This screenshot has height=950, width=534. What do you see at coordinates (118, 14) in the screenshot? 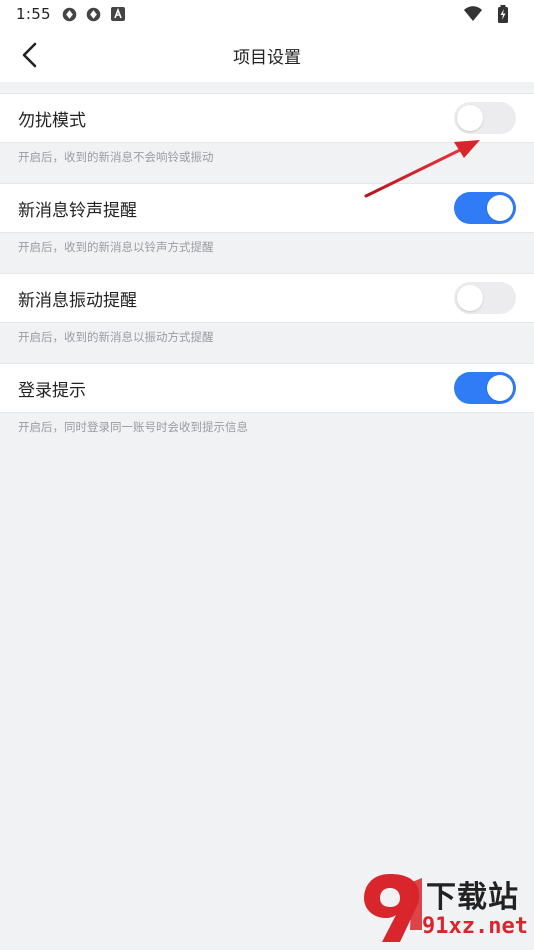
I see `notification-a-icon` at bounding box center [118, 14].